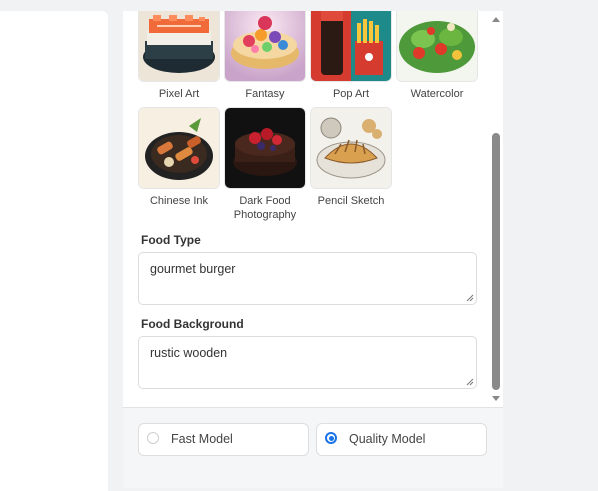 The width and height of the screenshot is (598, 491). I want to click on style-option-fantasy: Fantasy, so click(265, 56).